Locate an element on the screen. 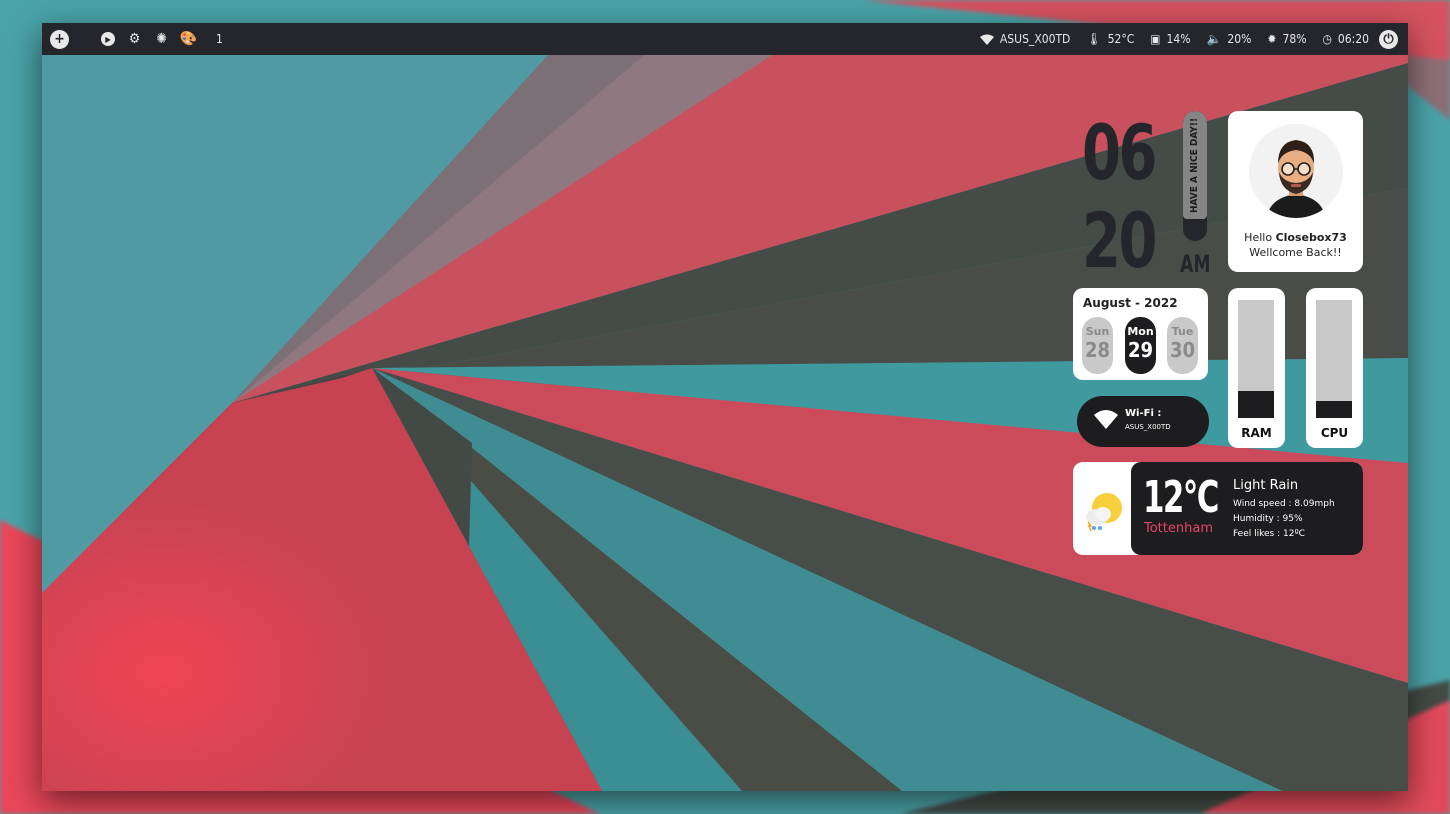 Image resolution: width=1450 pixels, height=814 pixels. cpu-card: CPU is located at coordinates (1334, 368).